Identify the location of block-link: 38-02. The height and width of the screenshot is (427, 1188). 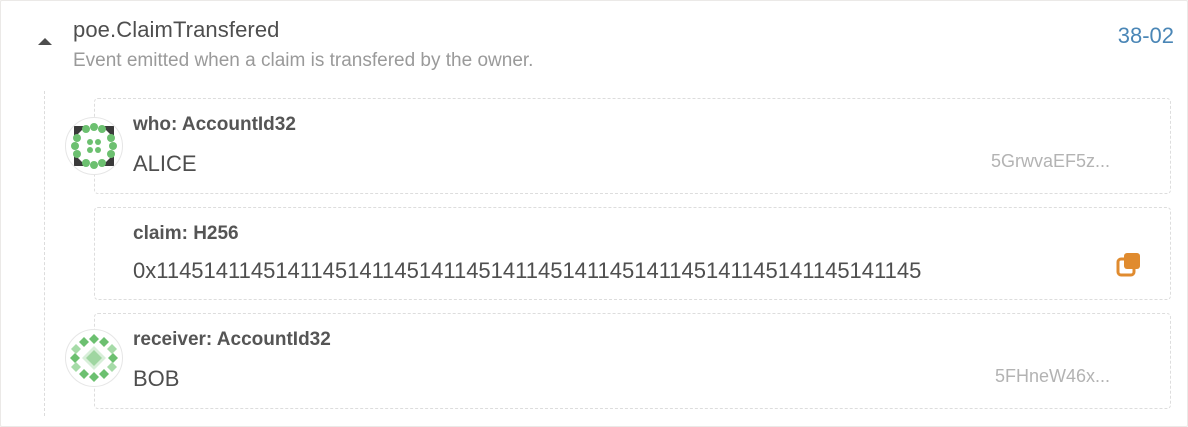
(1146, 36).